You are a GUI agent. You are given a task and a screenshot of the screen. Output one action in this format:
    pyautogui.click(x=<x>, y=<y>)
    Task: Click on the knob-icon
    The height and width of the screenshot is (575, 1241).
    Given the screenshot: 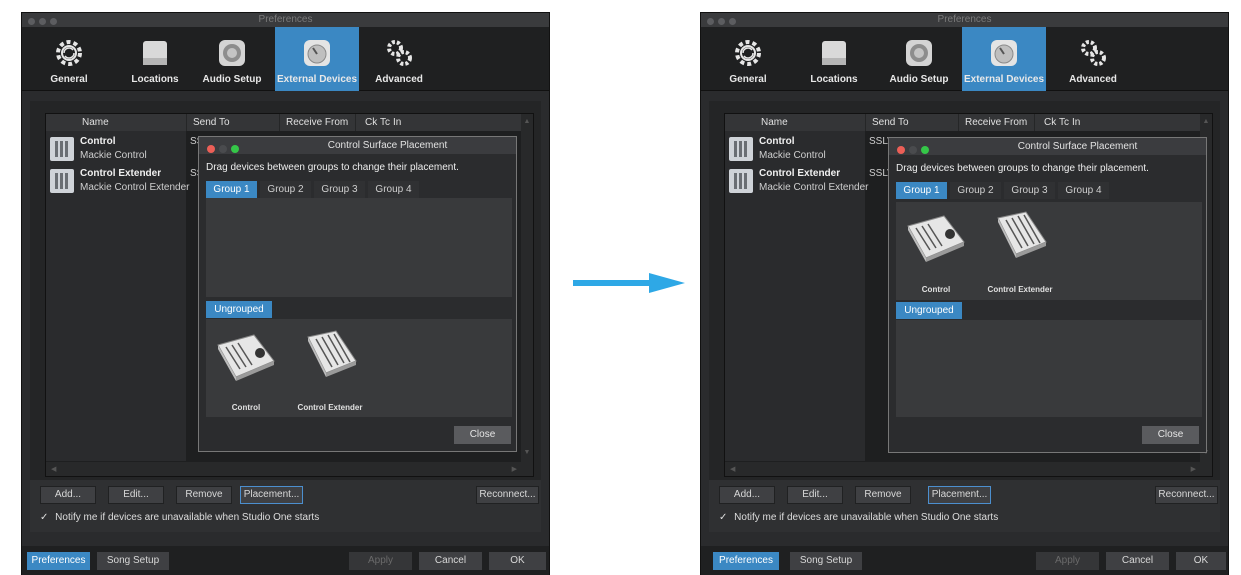 What is the action you would take?
    pyautogui.click(x=1004, y=53)
    